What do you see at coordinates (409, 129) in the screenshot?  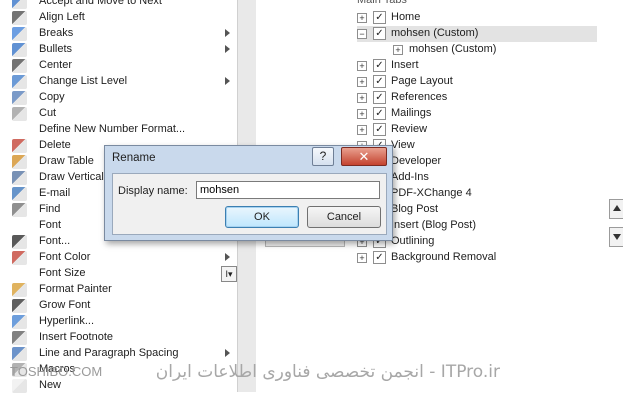 I see `tree-item-label: Review` at bounding box center [409, 129].